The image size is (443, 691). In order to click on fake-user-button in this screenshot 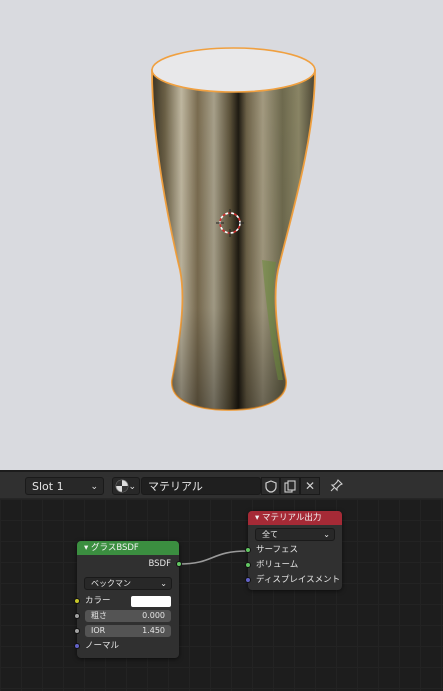, I will do `click(270, 486)`.